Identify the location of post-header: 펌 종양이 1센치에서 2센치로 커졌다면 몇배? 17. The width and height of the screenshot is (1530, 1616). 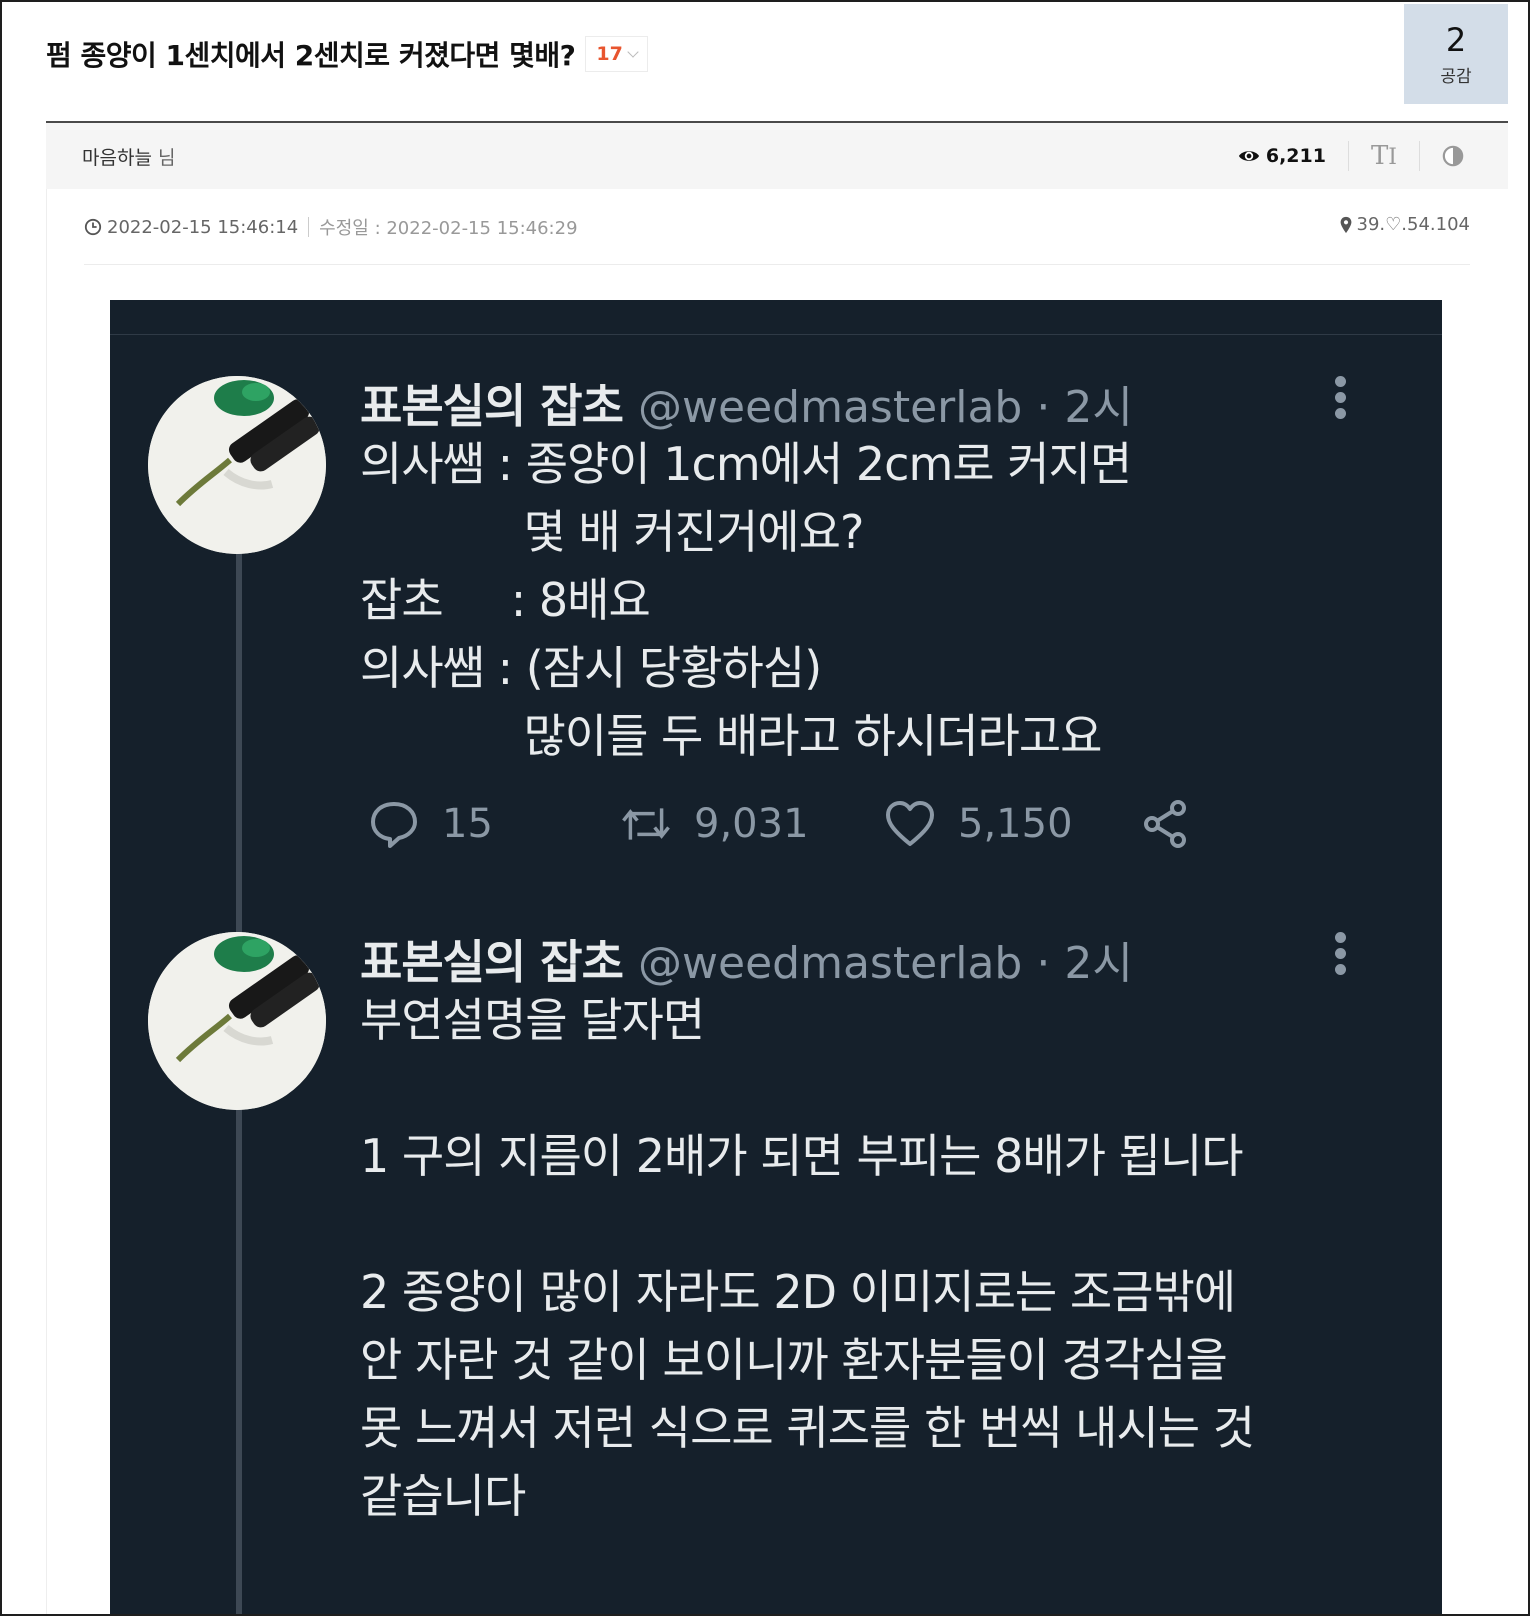
(347, 54).